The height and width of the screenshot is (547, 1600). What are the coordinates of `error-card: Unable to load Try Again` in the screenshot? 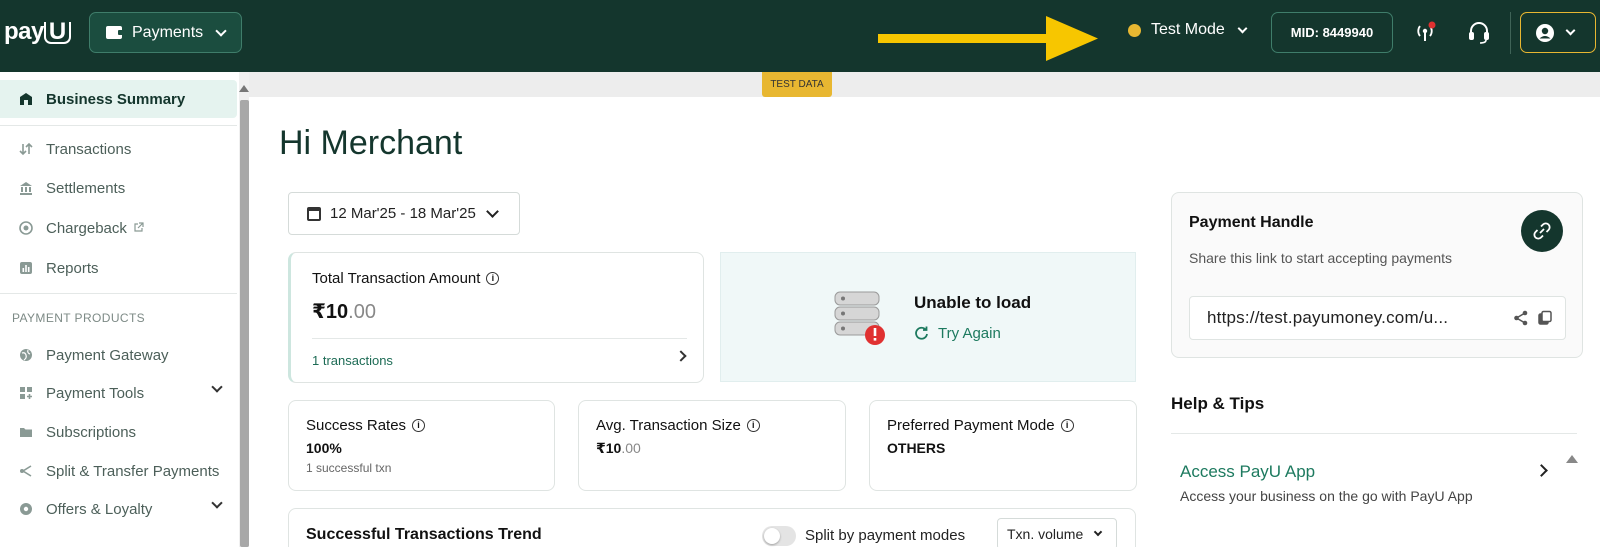 It's located at (928, 317).